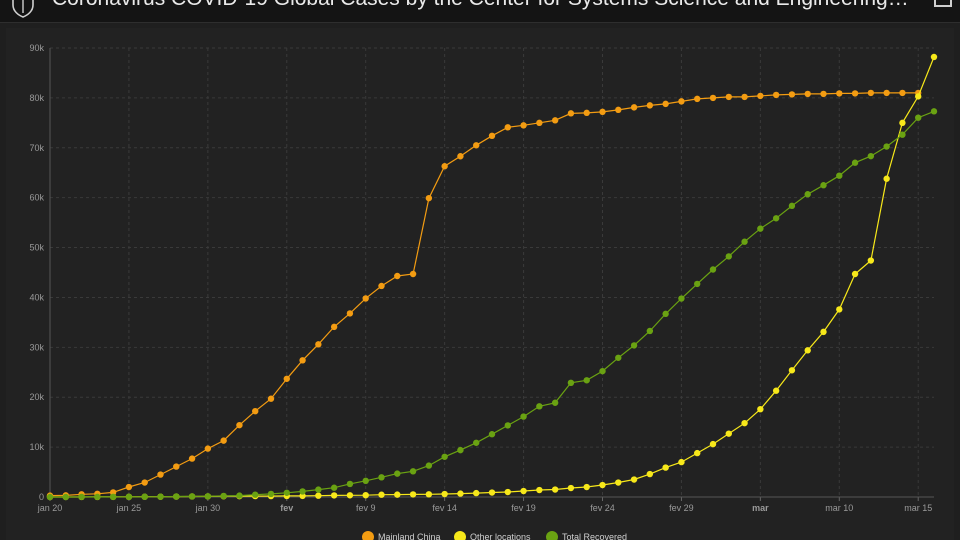  Describe the element at coordinates (943, 4) in the screenshot. I see `maximize-icon` at that location.